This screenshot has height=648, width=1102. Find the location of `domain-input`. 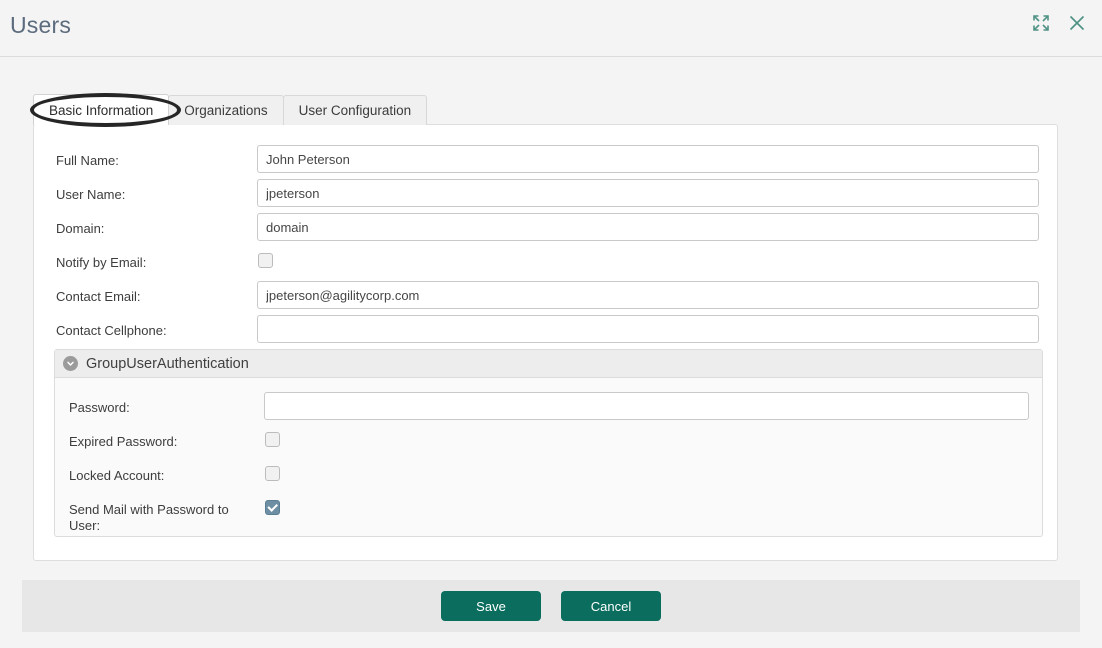

domain-input is located at coordinates (648, 227).